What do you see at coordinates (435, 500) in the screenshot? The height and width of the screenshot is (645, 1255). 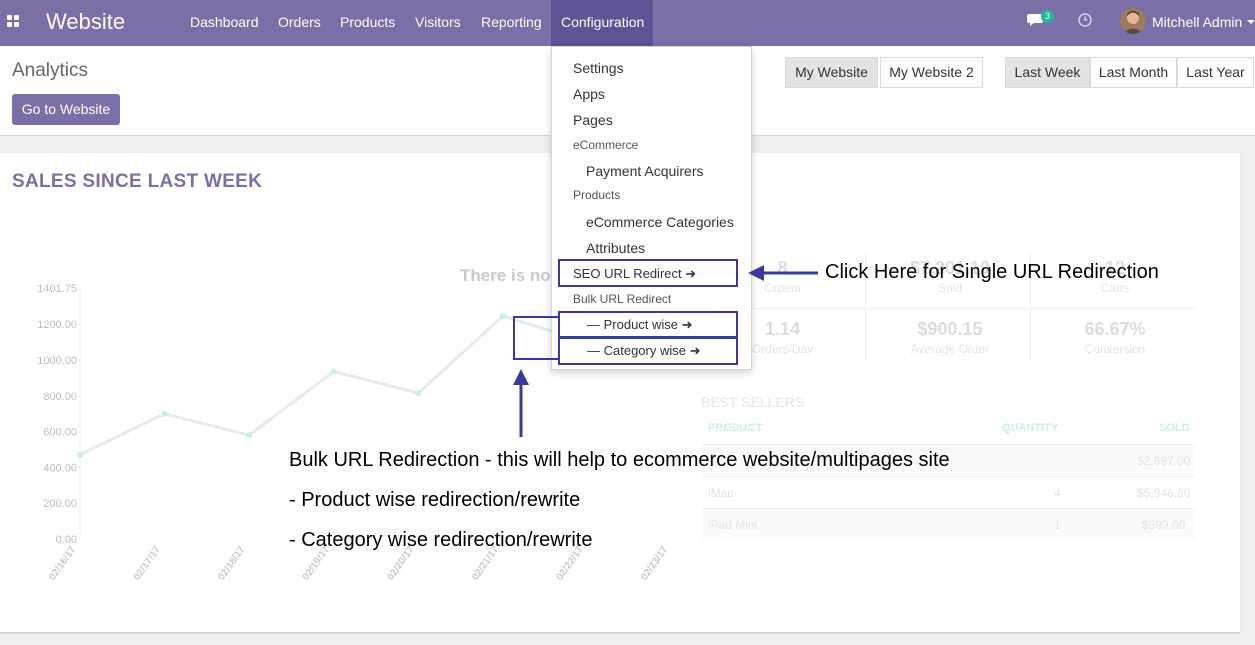 I see `bulk-product-annotation: - Product wise redirection/rewrite` at bounding box center [435, 500].